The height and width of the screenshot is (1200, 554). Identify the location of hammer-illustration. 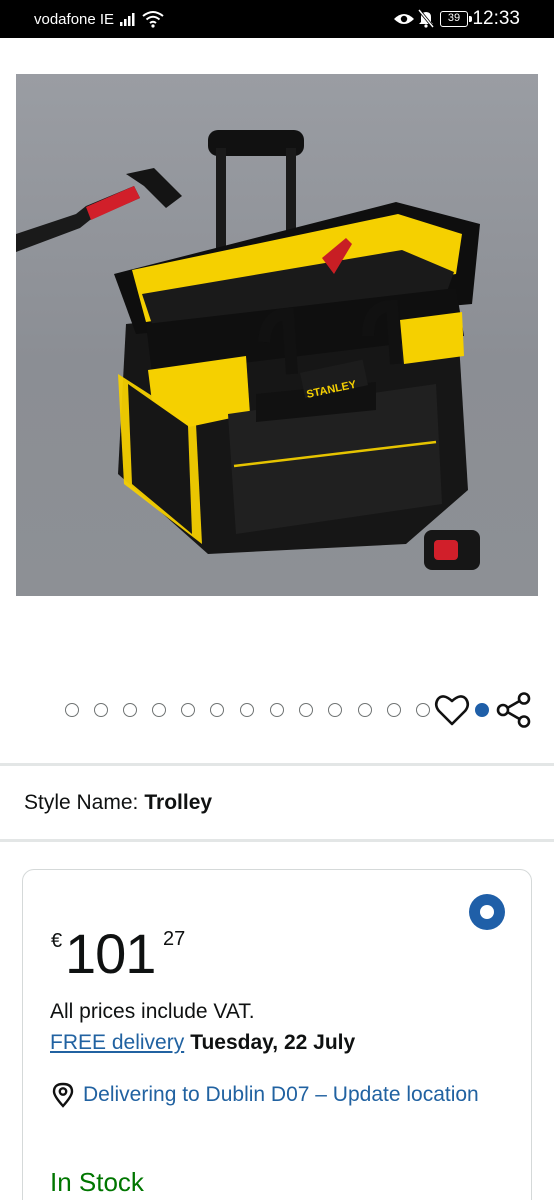
(99, 210).